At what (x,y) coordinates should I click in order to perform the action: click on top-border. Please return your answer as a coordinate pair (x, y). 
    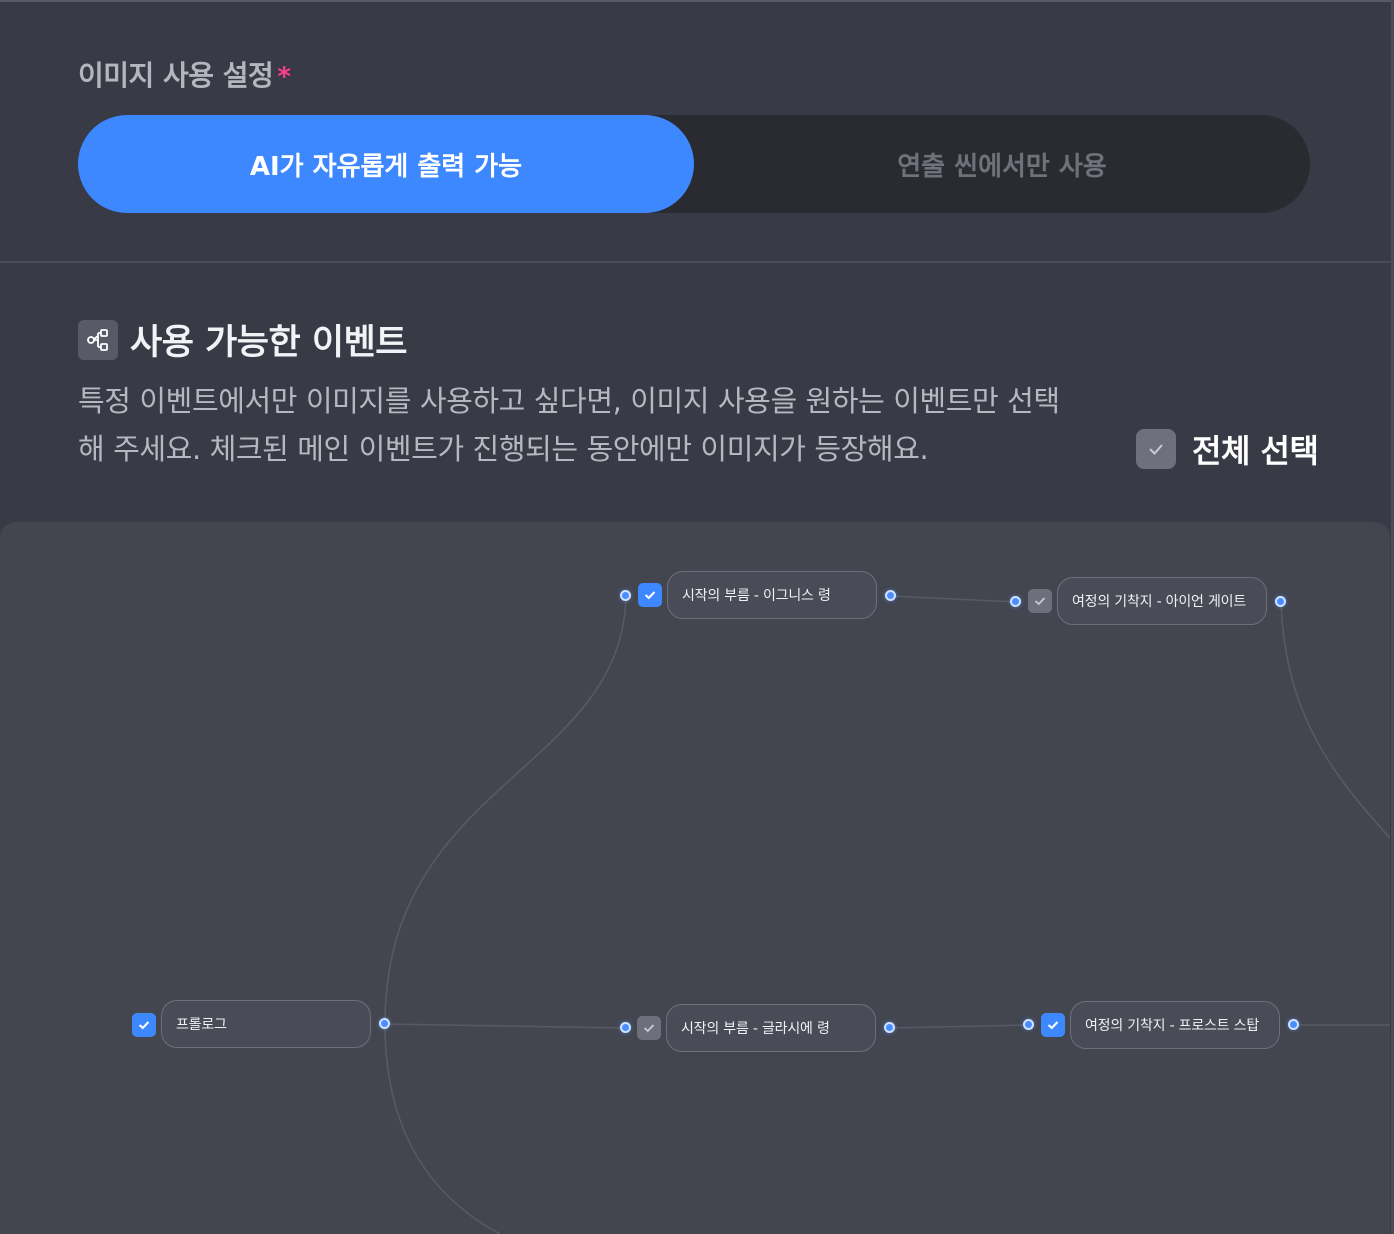
    Looking at the image, I should click on (697, 1).